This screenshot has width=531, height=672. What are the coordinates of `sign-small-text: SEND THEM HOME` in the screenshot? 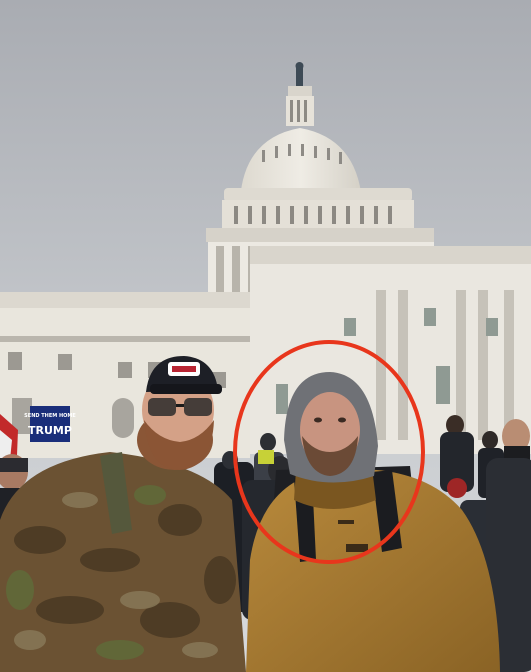 It's located at (50, 416).